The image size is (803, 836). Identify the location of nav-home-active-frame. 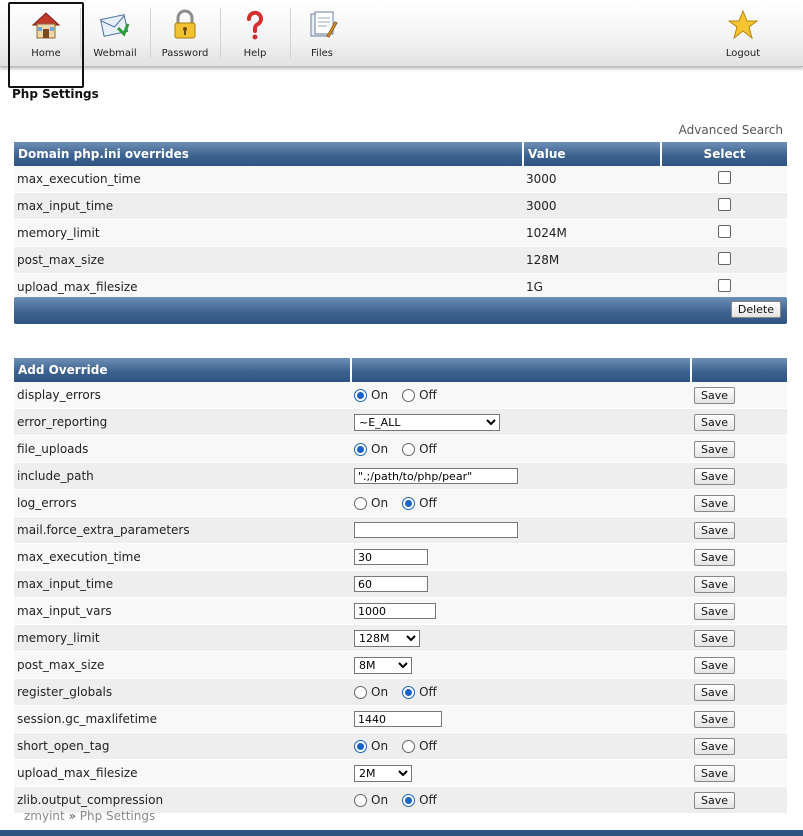
(46, 45).